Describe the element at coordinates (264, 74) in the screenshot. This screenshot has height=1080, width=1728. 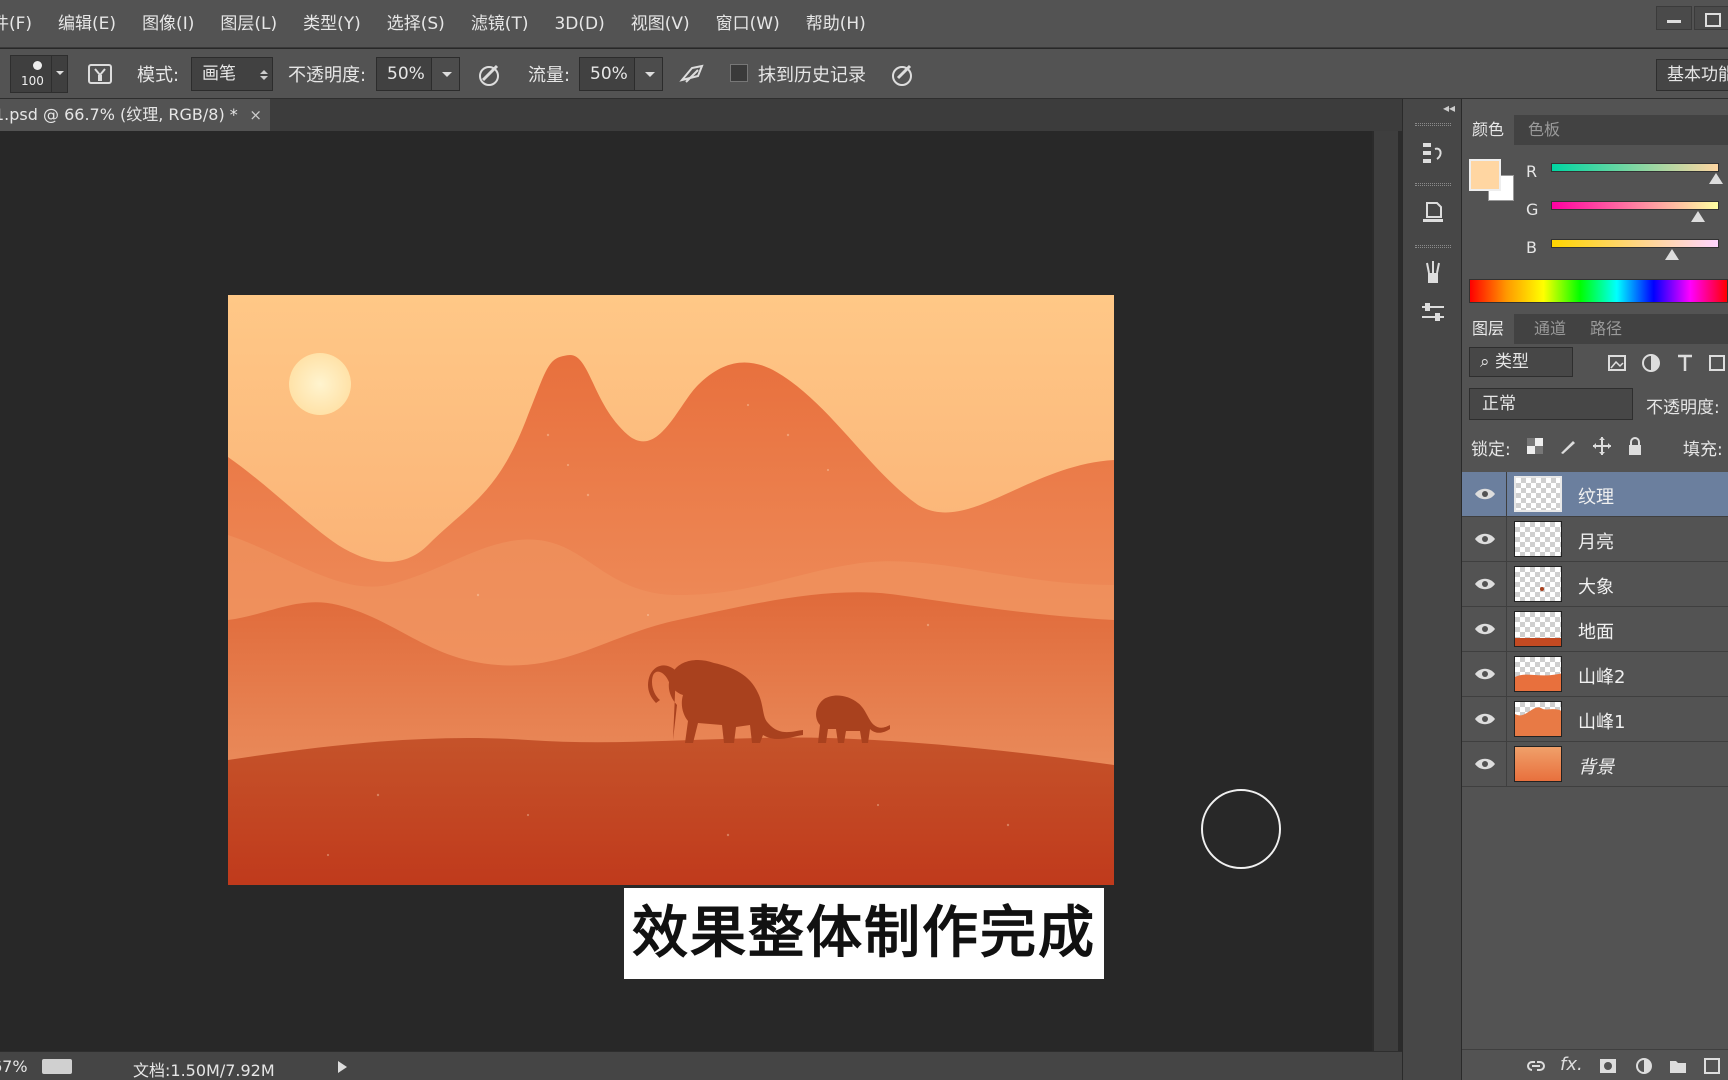
I see `spinner-icon` at that location.